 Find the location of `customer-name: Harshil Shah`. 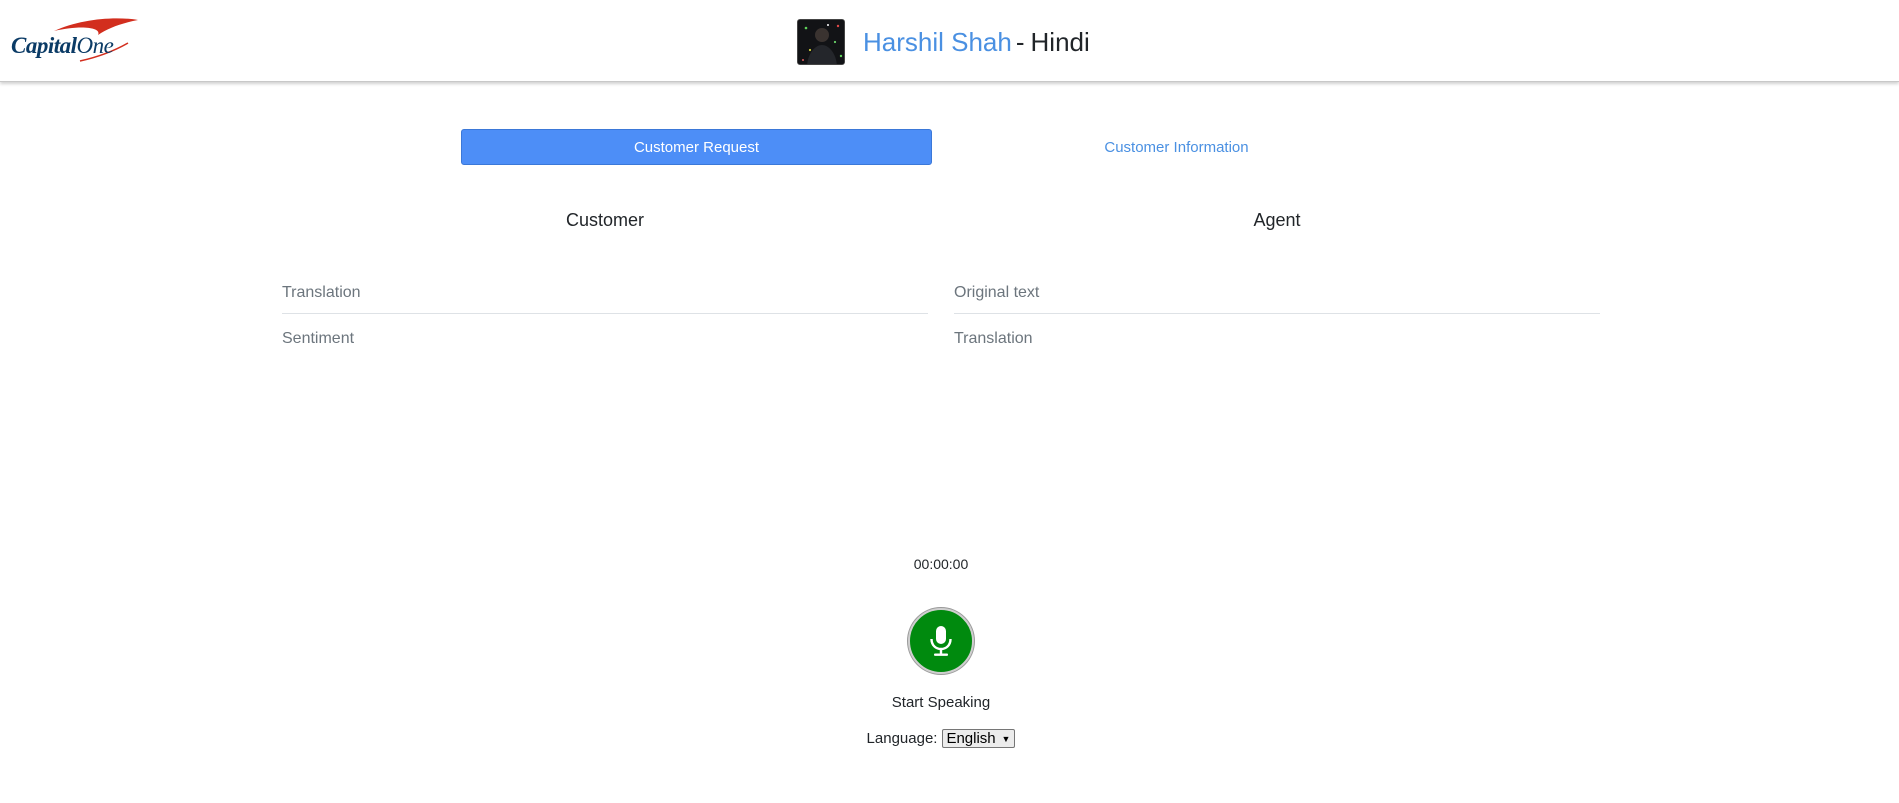

customer-name: Harshil Shah is located at coordinates (937, 42).